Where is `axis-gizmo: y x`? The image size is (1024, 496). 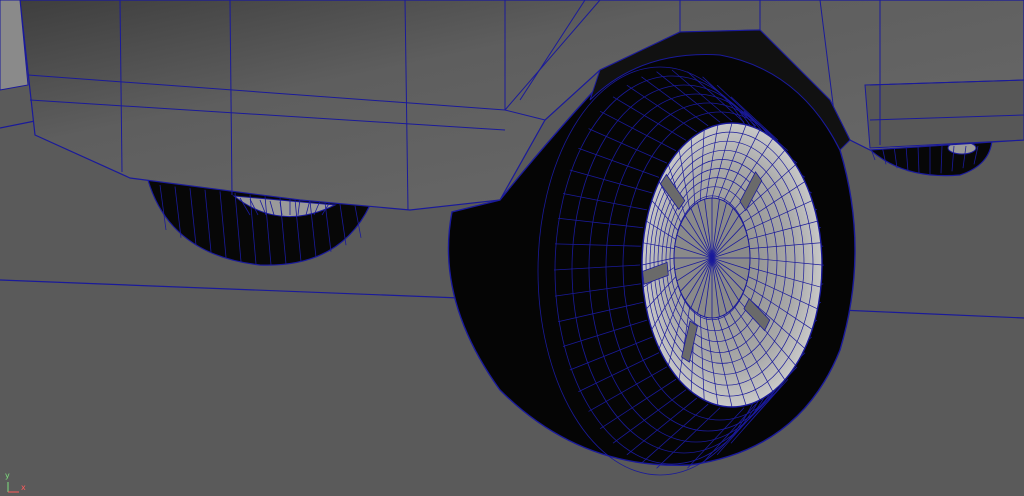 axis-gizmo: y x is located at coordinates (18, 483).